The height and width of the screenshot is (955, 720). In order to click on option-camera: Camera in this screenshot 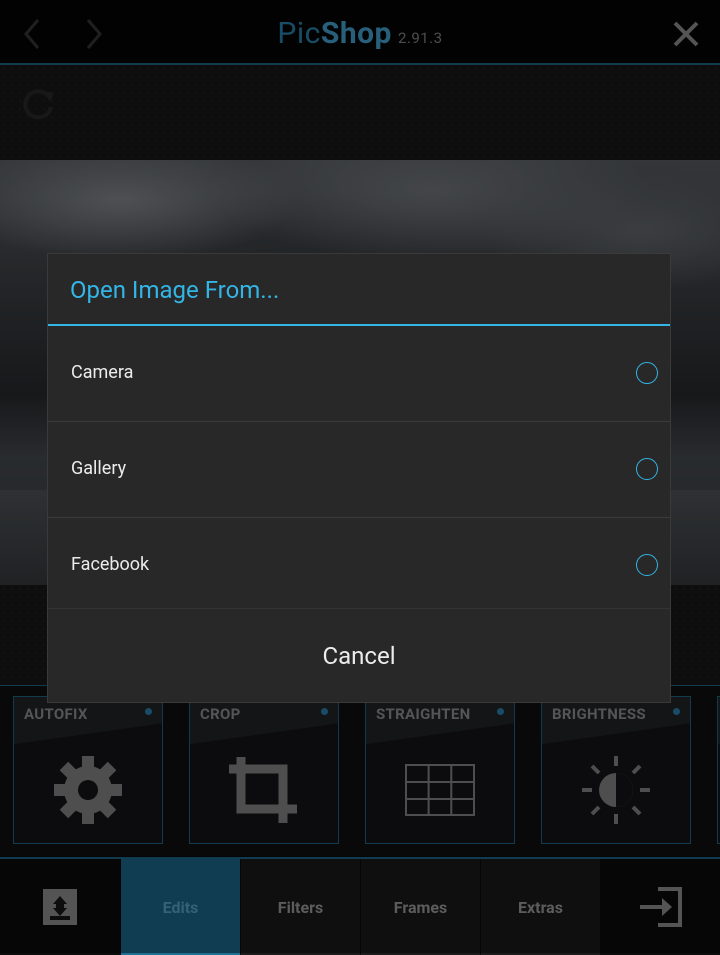, I will do `click(359, 374)`.